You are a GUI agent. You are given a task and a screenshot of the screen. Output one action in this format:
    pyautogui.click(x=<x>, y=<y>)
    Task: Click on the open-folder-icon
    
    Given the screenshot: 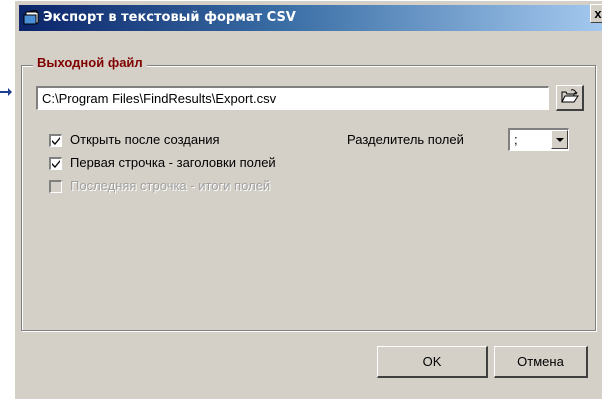 What is the action you would take?
    pyautogui.click(x=569, y=97)
    